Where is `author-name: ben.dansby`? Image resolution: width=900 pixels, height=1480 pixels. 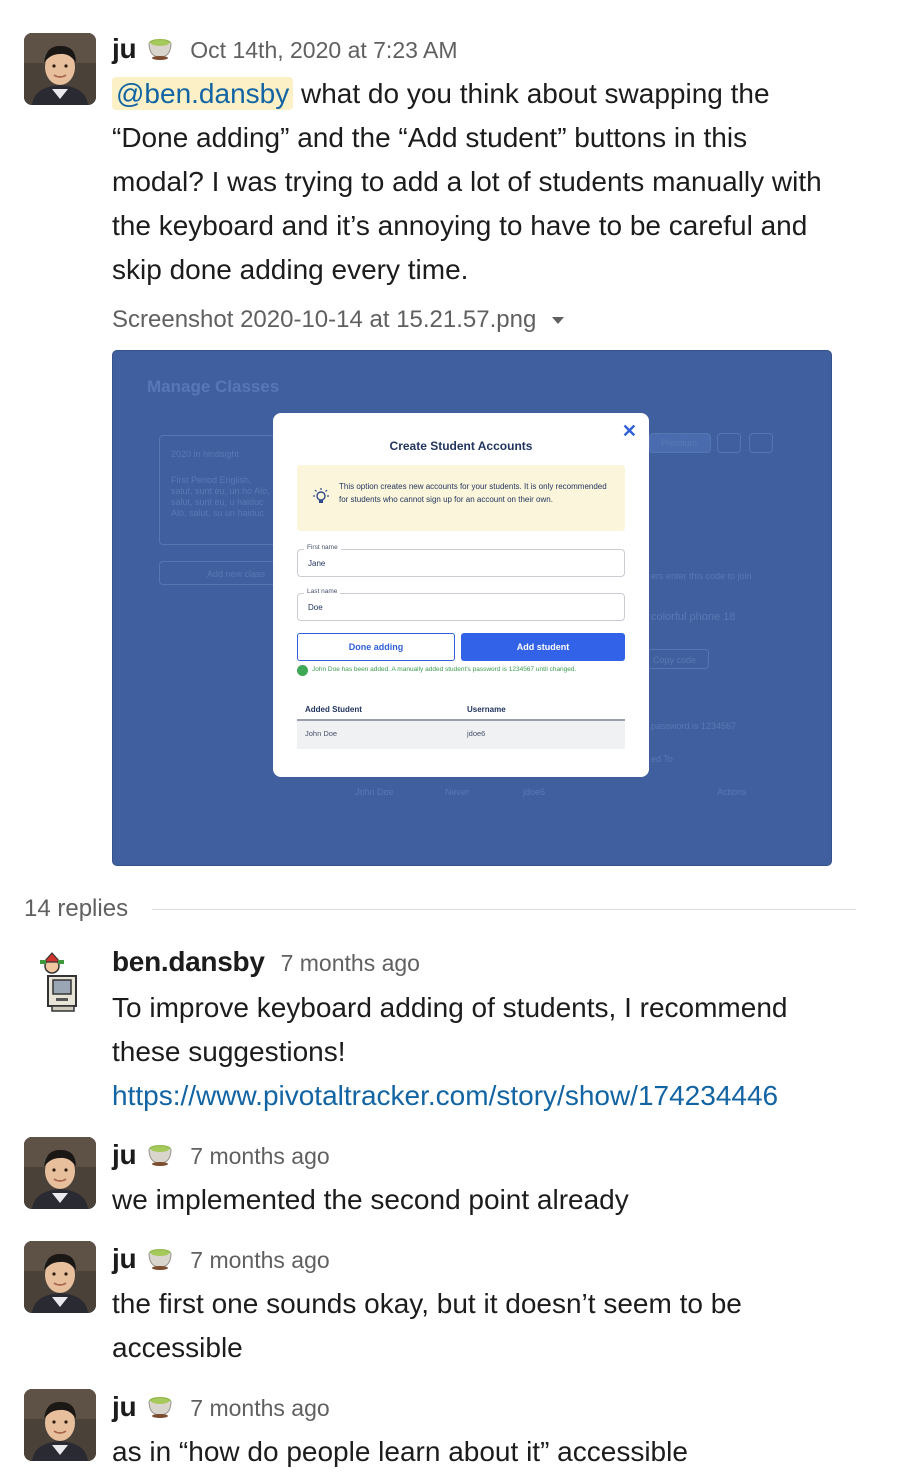 author-name: ben.dansby is located at coordinates (188, 962).